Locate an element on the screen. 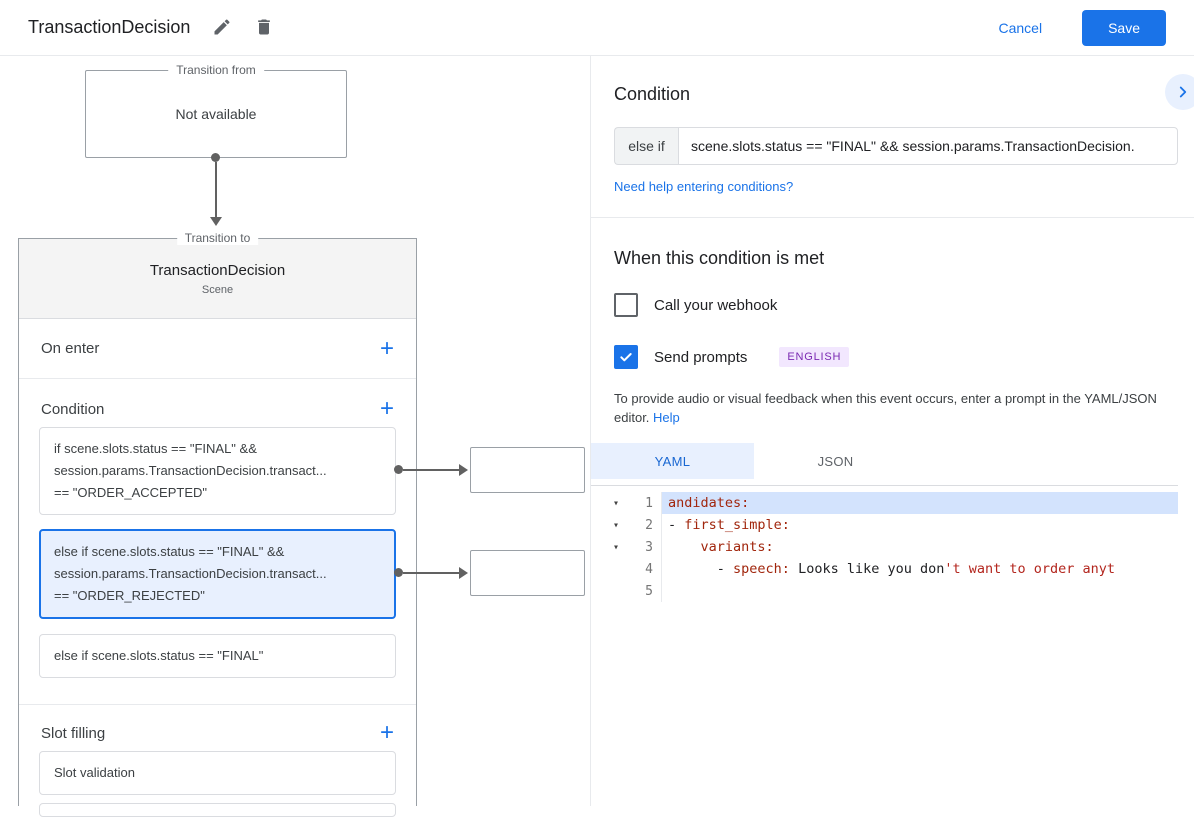  slot-filling-head: Slot filling + is located at coordinates (217, 728).